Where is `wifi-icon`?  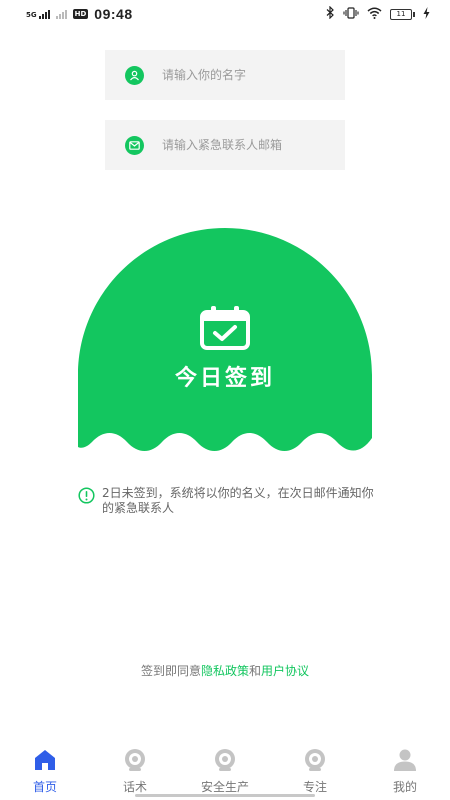
wifi-icon is located at coordinates (374, 14).